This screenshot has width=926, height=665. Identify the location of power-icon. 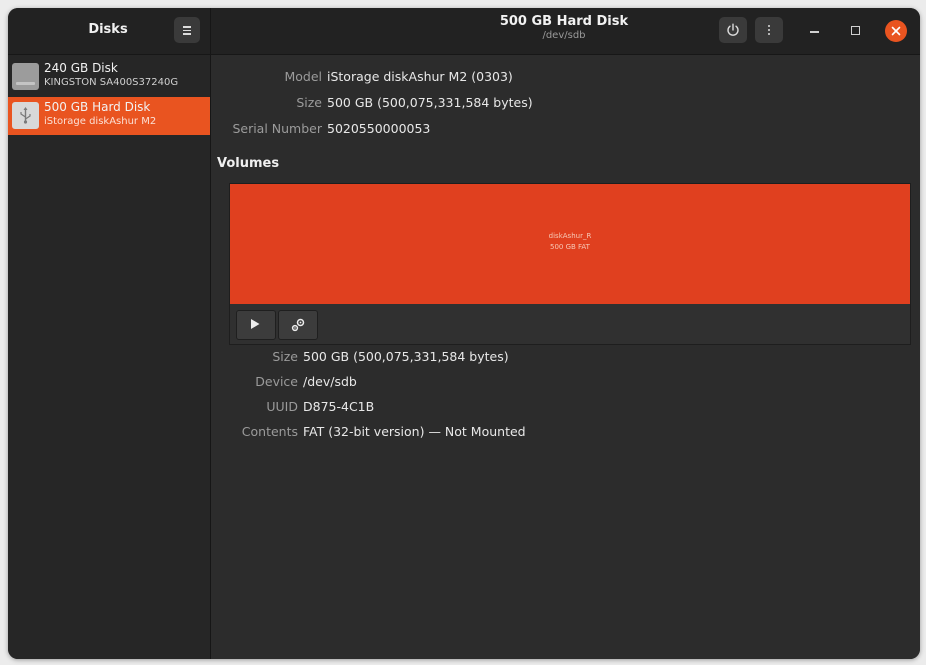
(733, 29).